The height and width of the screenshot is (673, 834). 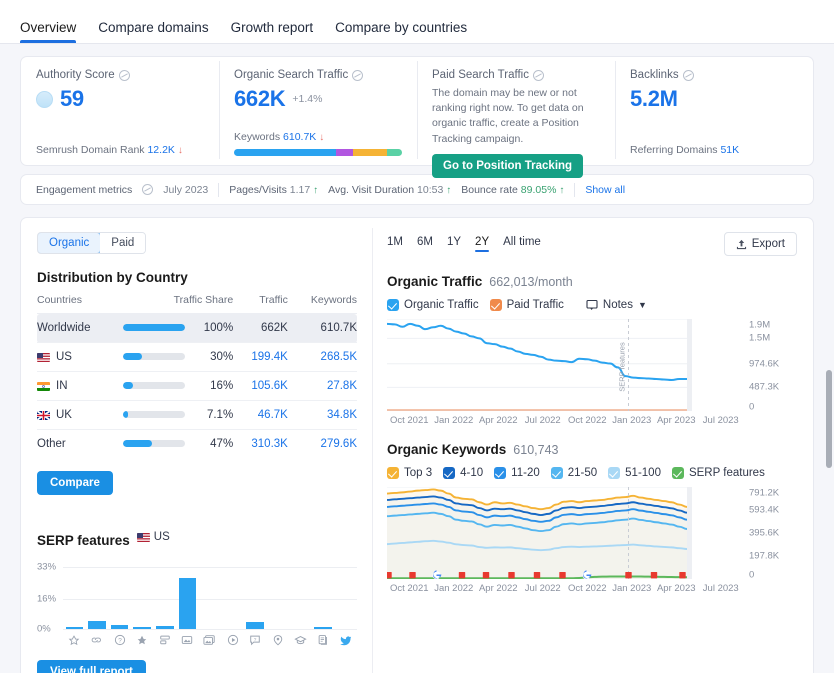 What do you see at coordinates (522, 244) in the screenshot?
I see `range-all-time: All time` at bounding box center [522, 244].